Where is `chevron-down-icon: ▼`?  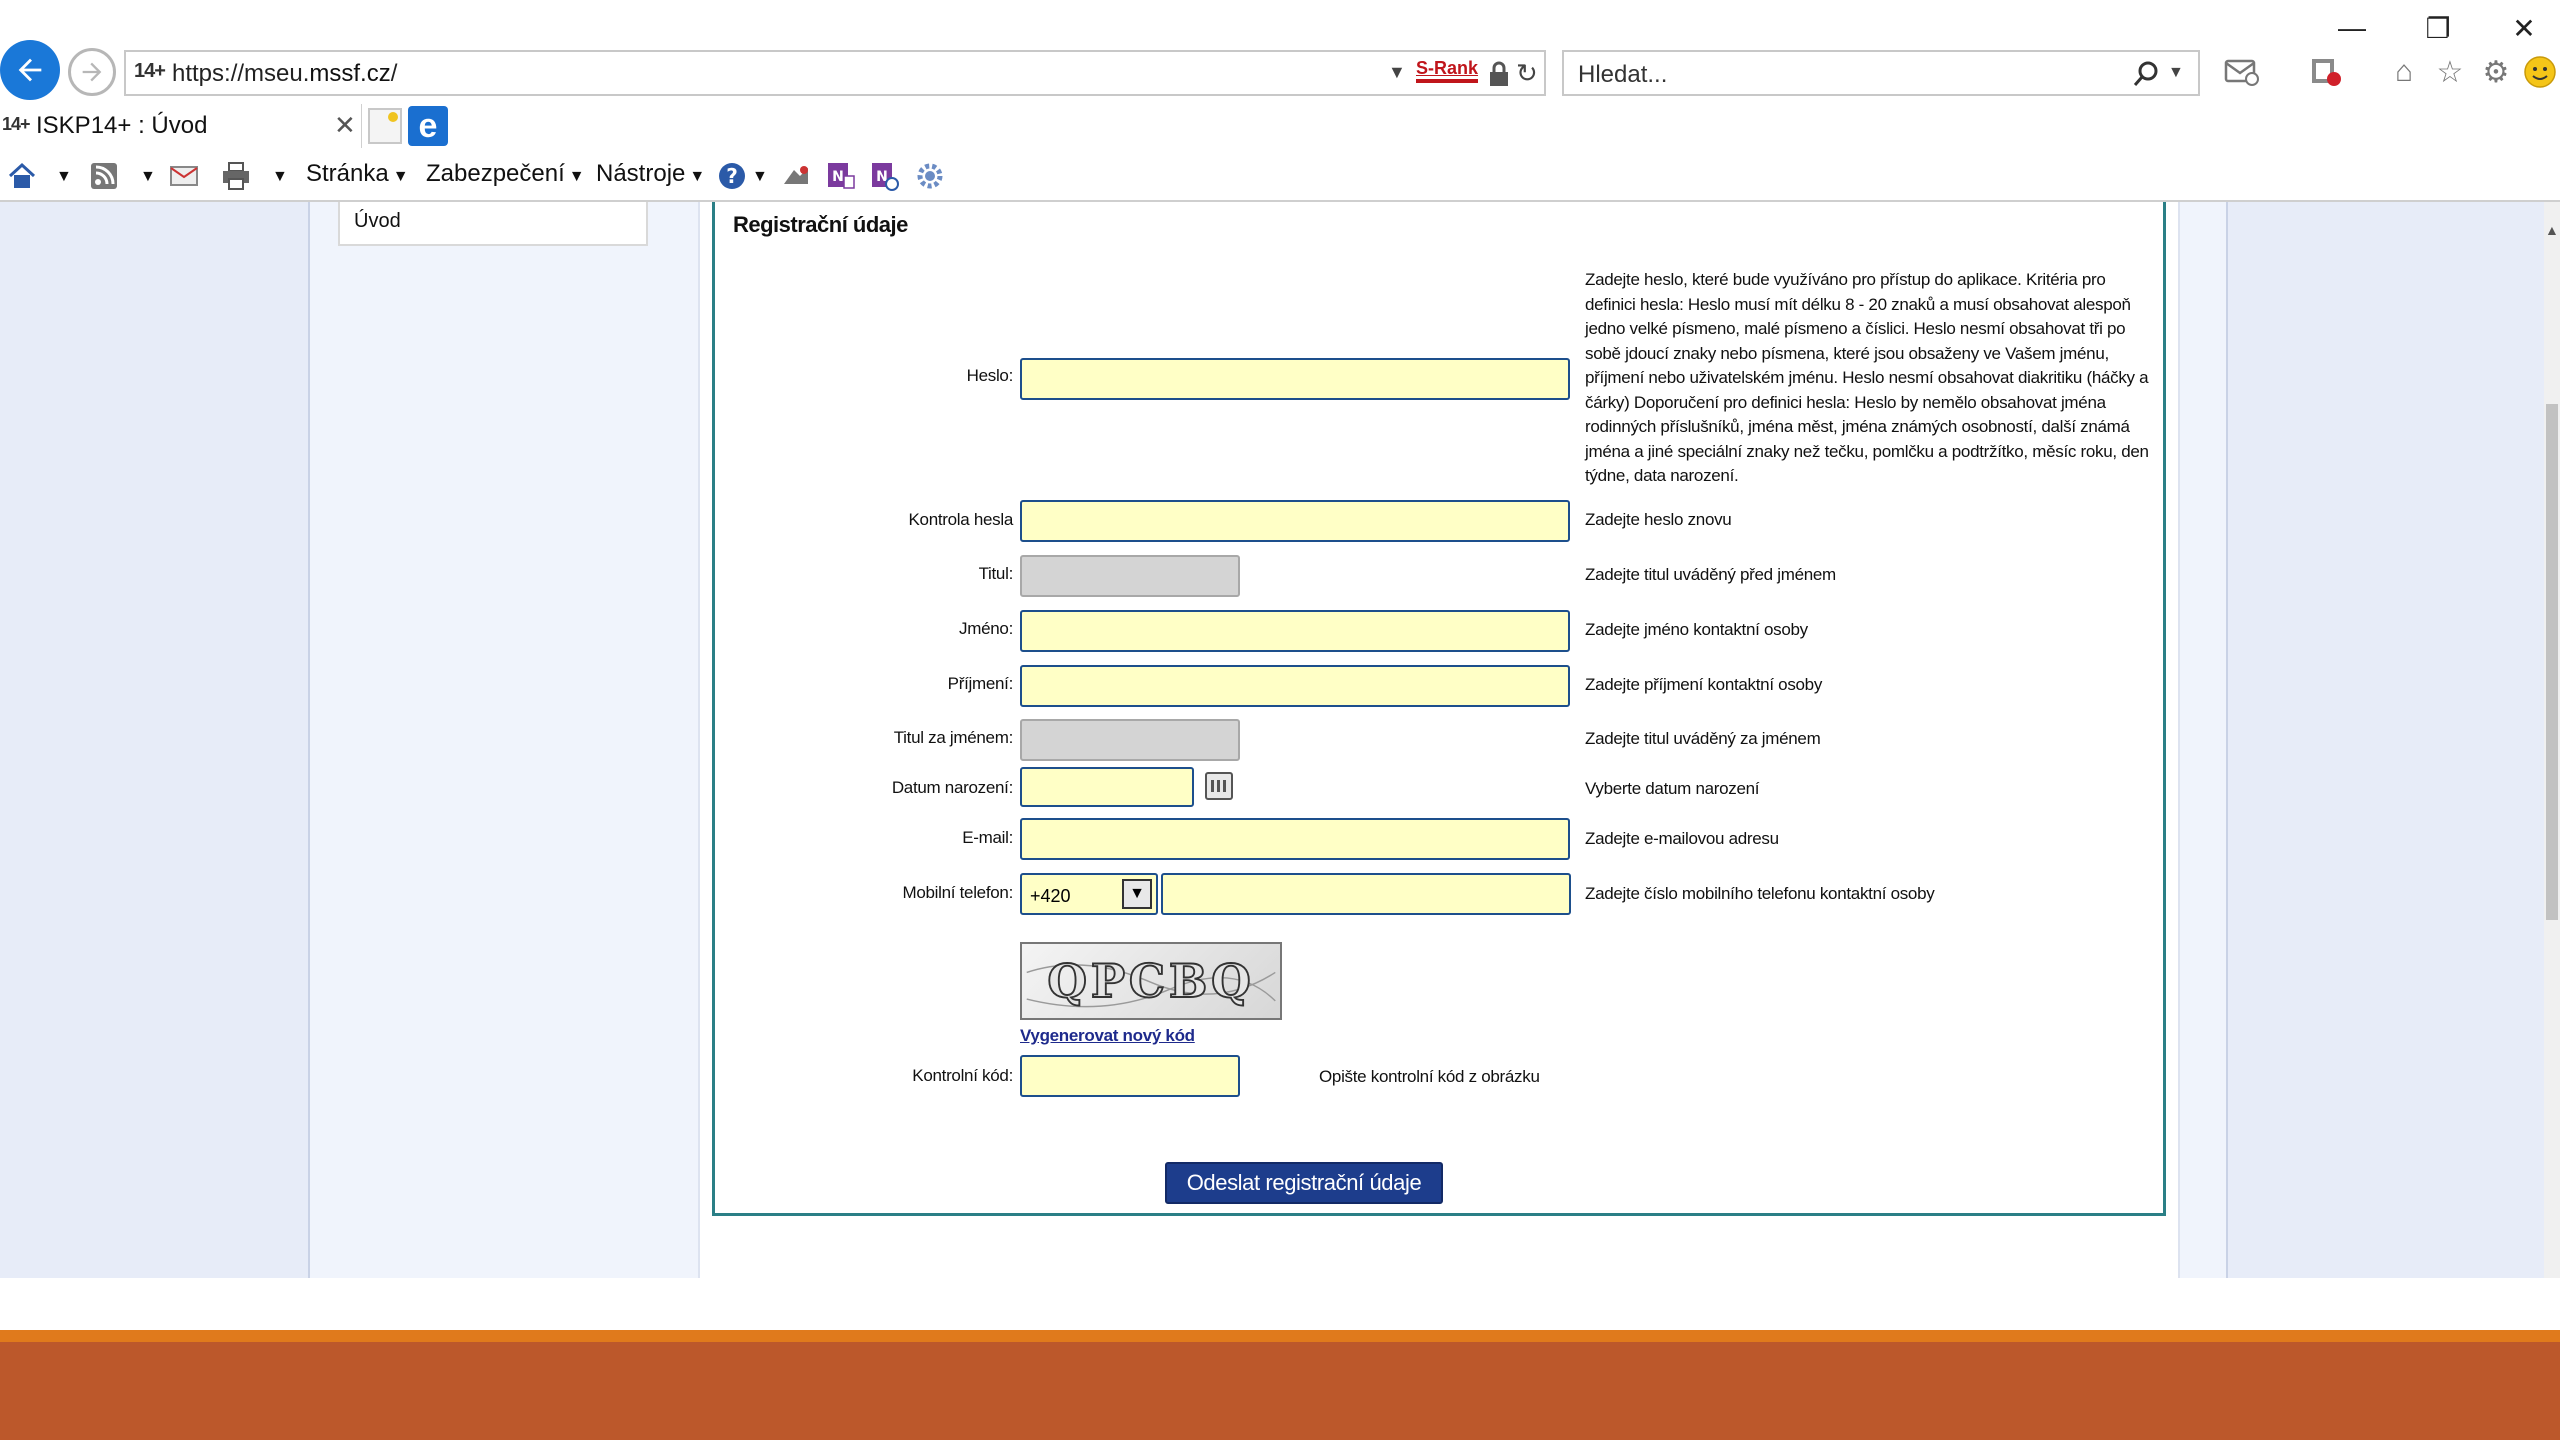 chevron-down-icon: ▼ is located at coordinates (1137, 894).